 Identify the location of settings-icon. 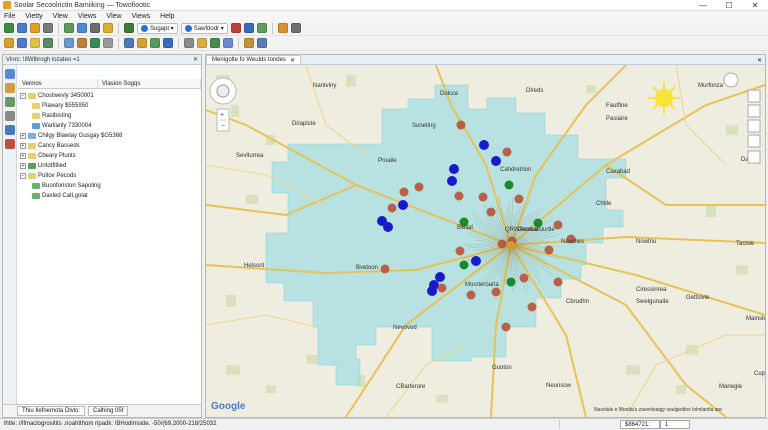
(10, 116).